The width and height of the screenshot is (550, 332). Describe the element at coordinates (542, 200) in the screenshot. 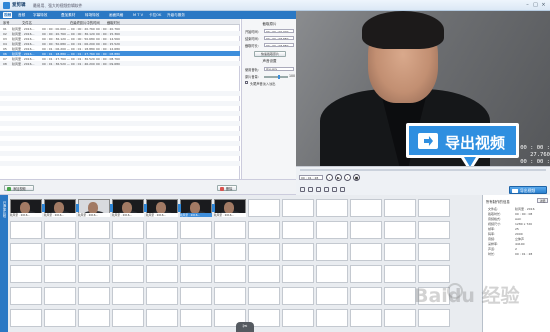

I see `clip-info-detail-button: 详细` at that location.